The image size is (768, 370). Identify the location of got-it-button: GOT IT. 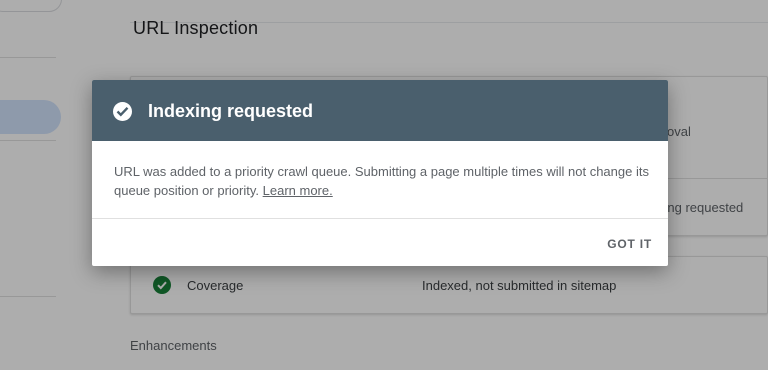
(629, 244).